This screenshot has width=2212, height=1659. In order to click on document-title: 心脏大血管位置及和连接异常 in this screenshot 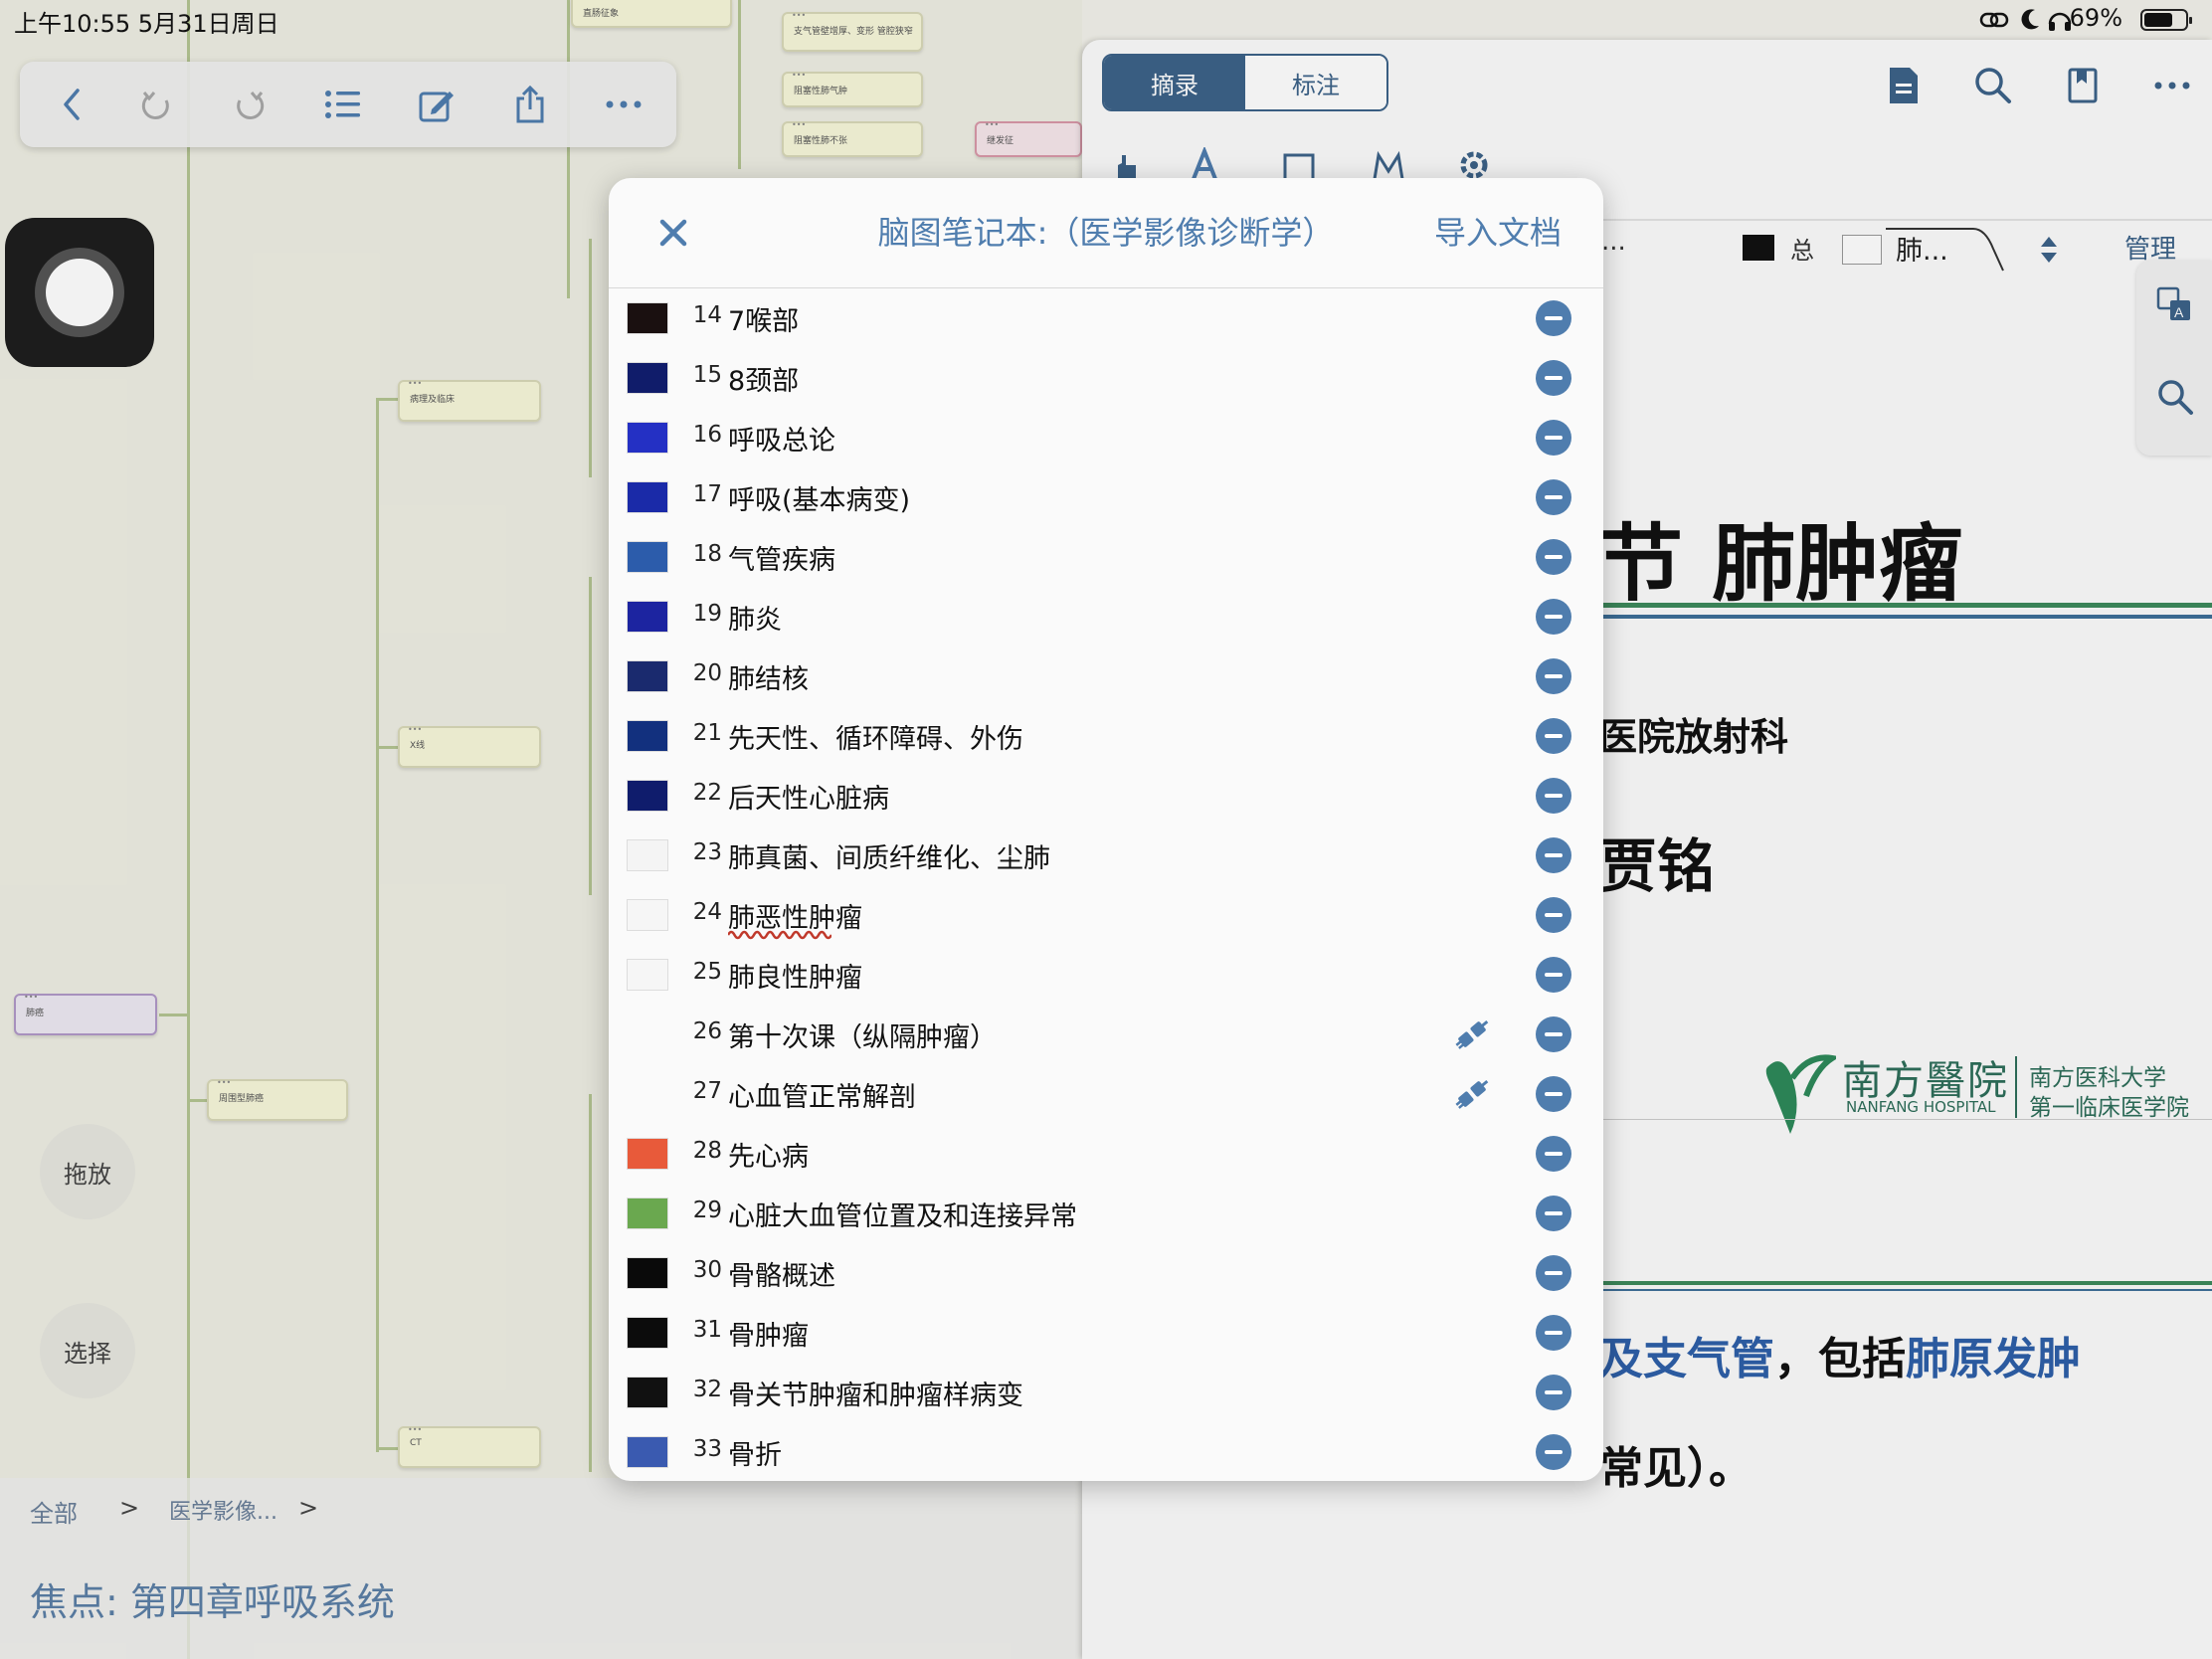, I will do `click(902, 1216)`.